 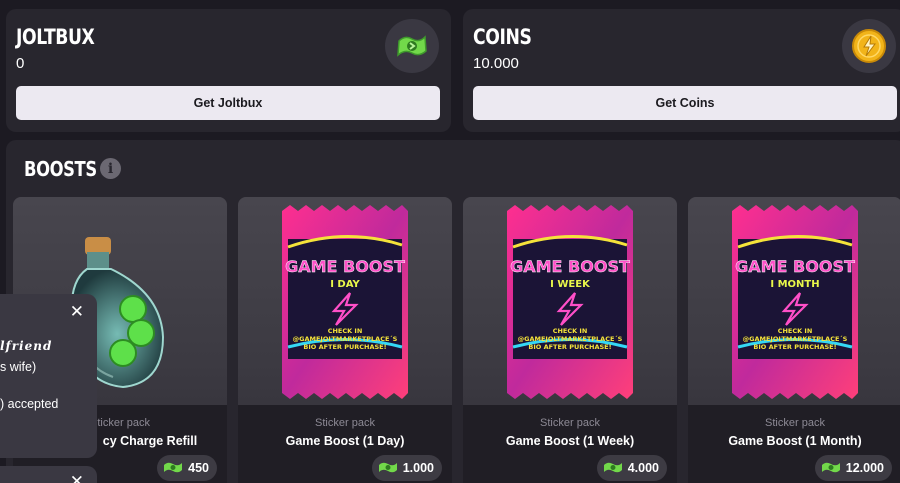 I want to click on price-badge: 1.000, so click(x=406, y=468).